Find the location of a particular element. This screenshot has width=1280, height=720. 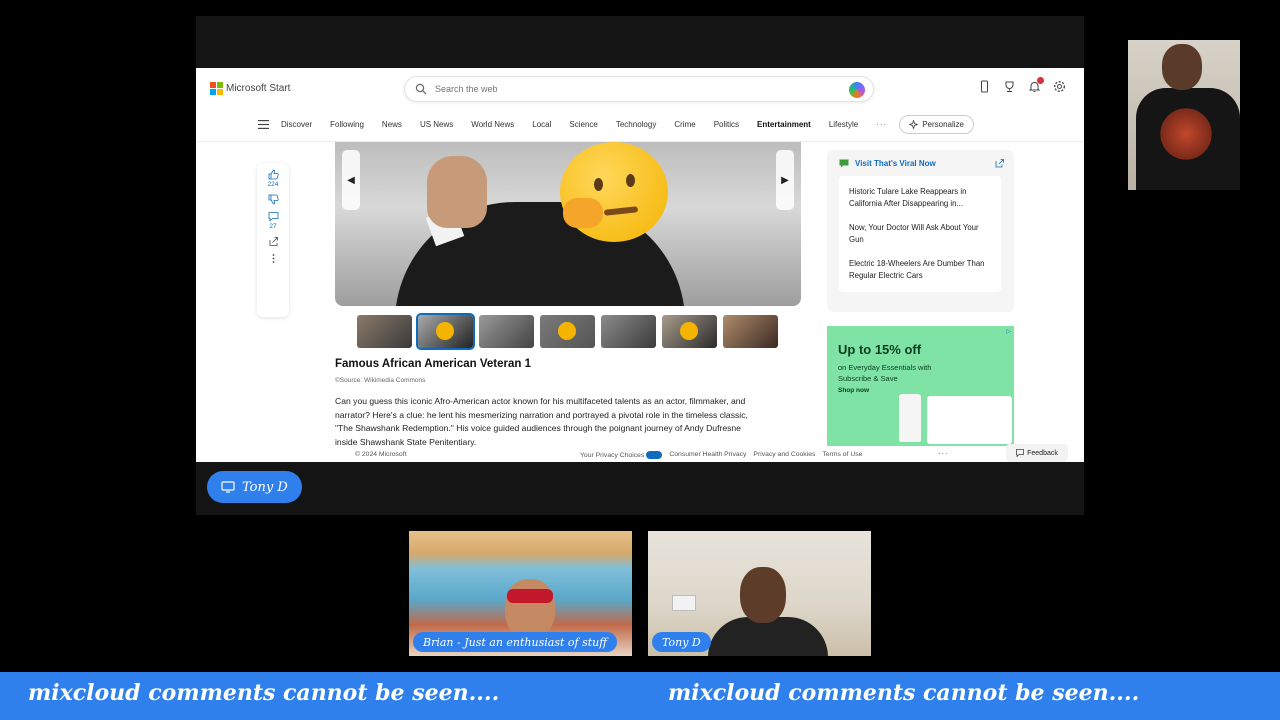

nav-item-discover: Discover is located at coordinates (296, 124).